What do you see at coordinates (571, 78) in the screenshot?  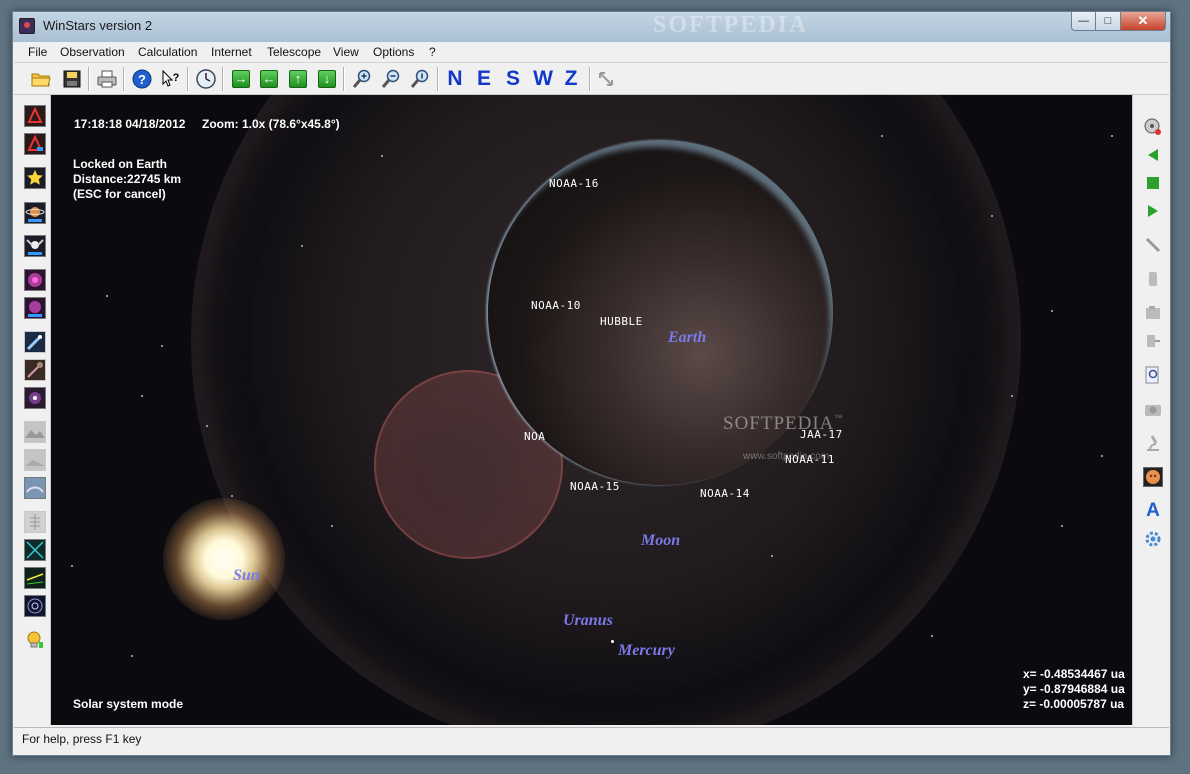 I see `zenith-button: Z` at bounding box center [571, 78].